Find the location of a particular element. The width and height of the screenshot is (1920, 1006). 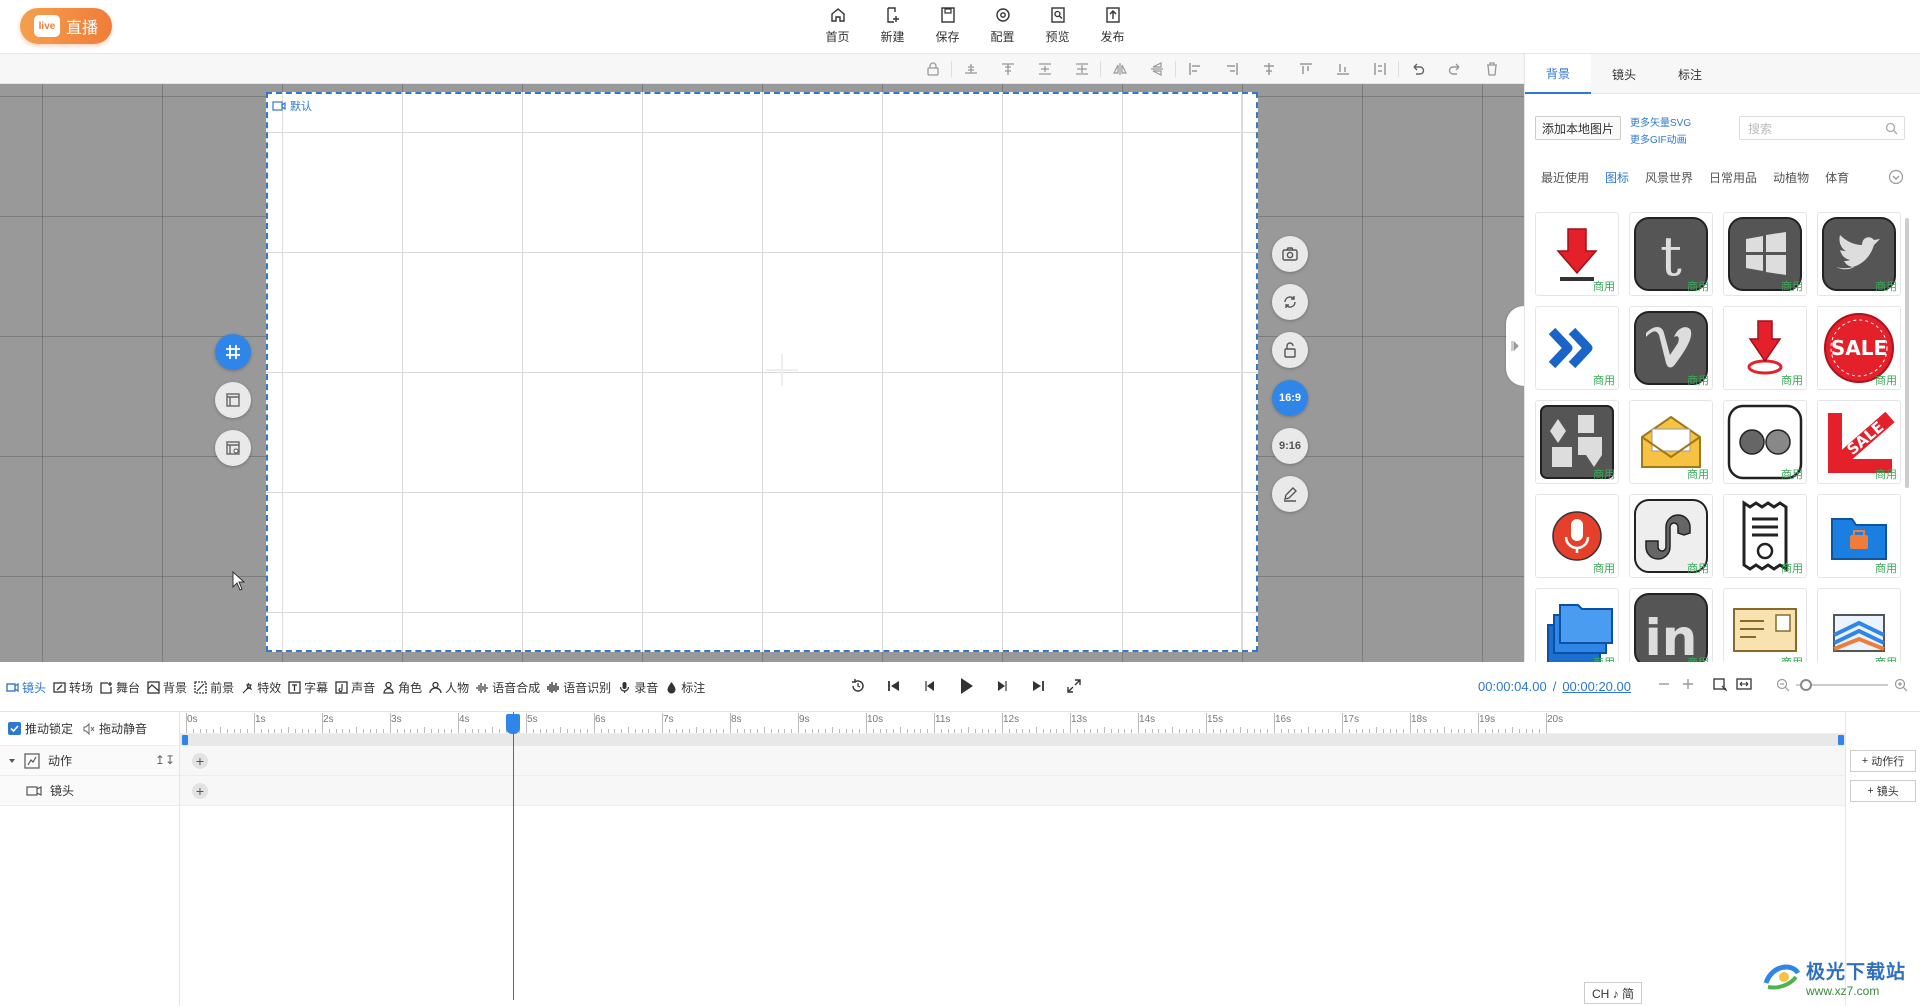

align-top-icon is located at coordinates (1007, 69).